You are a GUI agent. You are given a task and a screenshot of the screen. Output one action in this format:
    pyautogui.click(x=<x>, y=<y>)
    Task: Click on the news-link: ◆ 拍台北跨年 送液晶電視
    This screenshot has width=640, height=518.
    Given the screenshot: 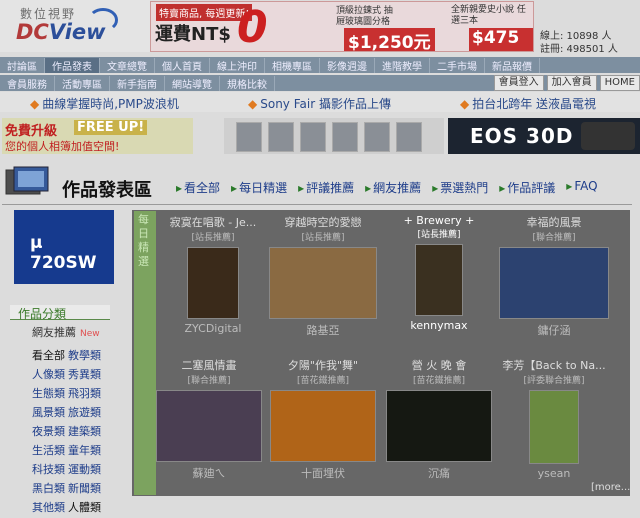 What is the action you would take?
    pyautogui.click(x=528, y=103)
    